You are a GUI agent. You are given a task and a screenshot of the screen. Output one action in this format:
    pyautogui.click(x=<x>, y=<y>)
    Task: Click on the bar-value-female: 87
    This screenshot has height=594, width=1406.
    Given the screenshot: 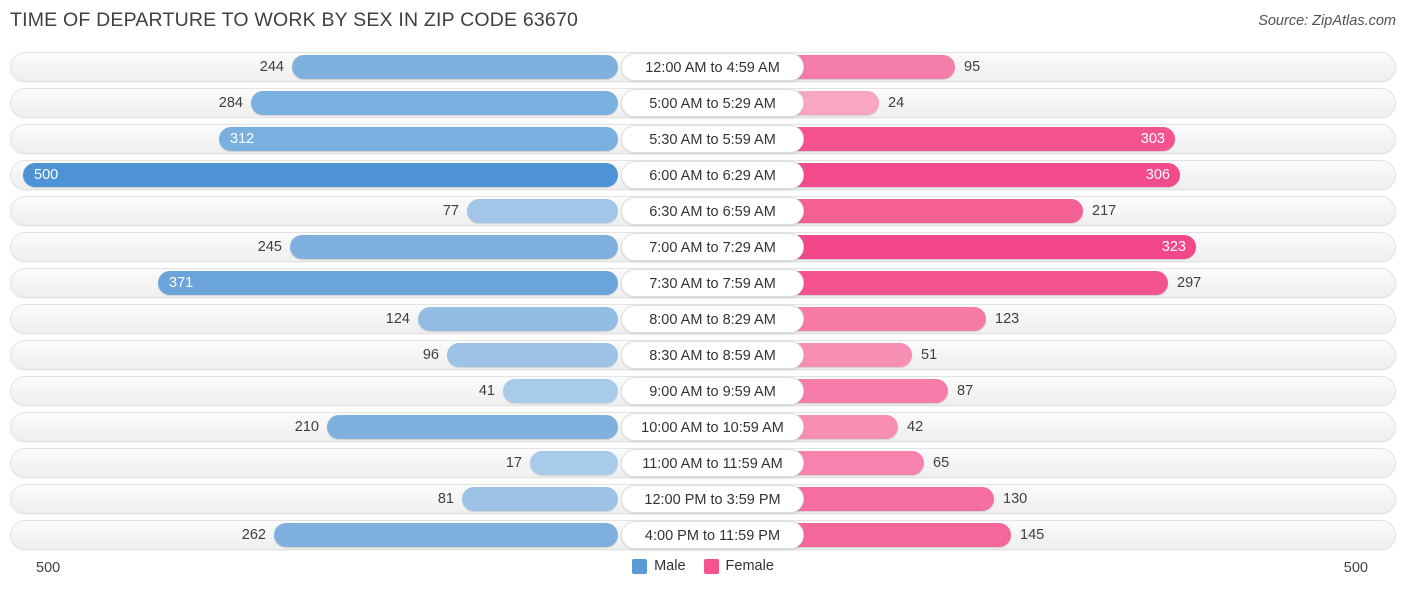 What is the action you would take?
    pyautogui.click(x=965, y=391)
    